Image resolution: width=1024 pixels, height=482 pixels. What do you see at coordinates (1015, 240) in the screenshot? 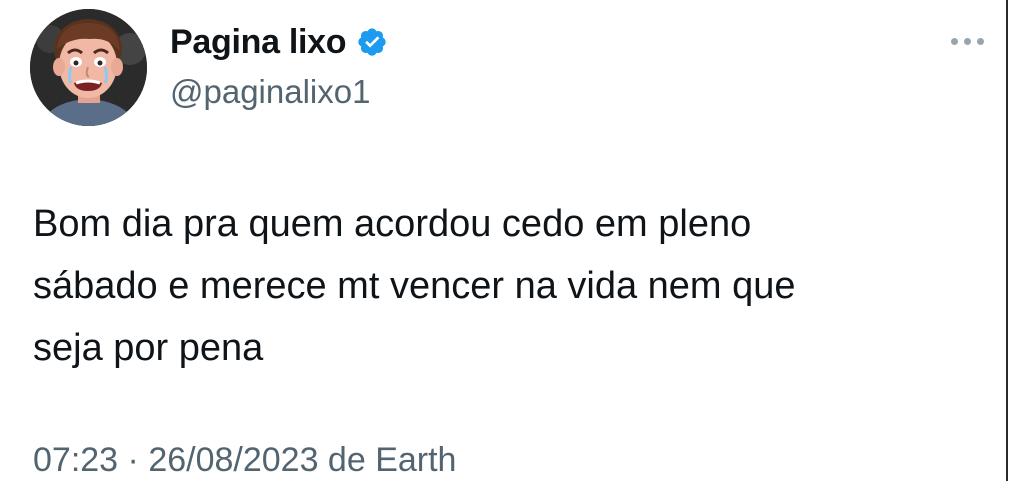
I see `window-edge` at bounding box center [1015, 240].